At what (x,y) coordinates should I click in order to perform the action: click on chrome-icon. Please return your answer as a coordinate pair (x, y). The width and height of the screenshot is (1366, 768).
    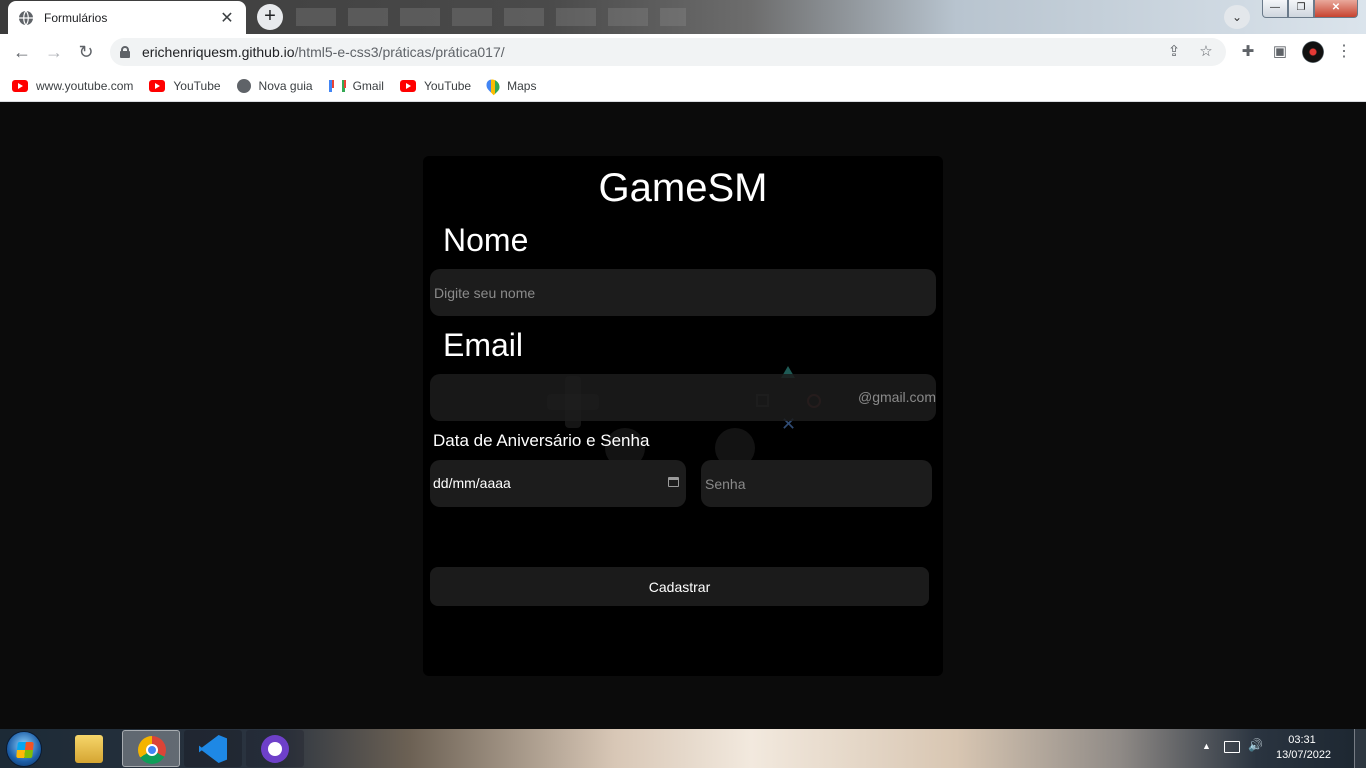
    Looking at the image, I should click on (152, 750).